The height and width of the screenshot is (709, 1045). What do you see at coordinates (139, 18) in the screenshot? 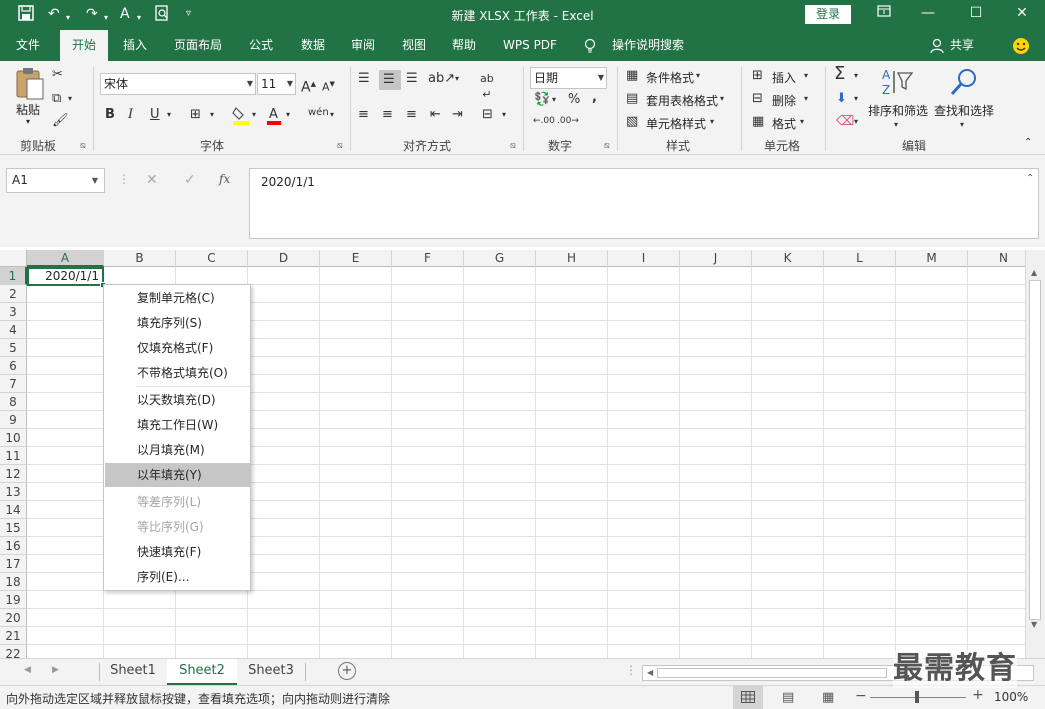
I see `font-dropdown-icon: ▾` at bounding box center [139, 18].